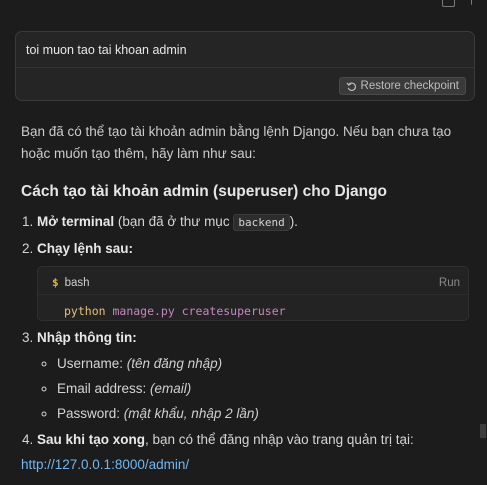 The height and width of the screenshot is (485, 487). I want to click on step-1-text-b: )., so click(293, 221).